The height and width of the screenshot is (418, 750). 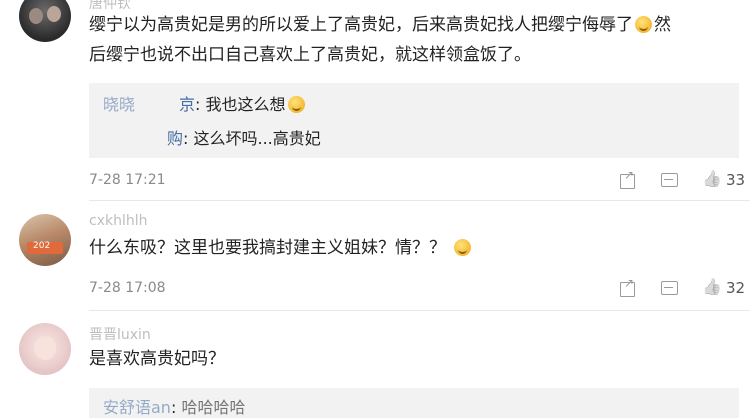 What do you see at coordinates (736, 180) in the screenshot?
I see `like-count: 33` at bounding box center [736, 180].